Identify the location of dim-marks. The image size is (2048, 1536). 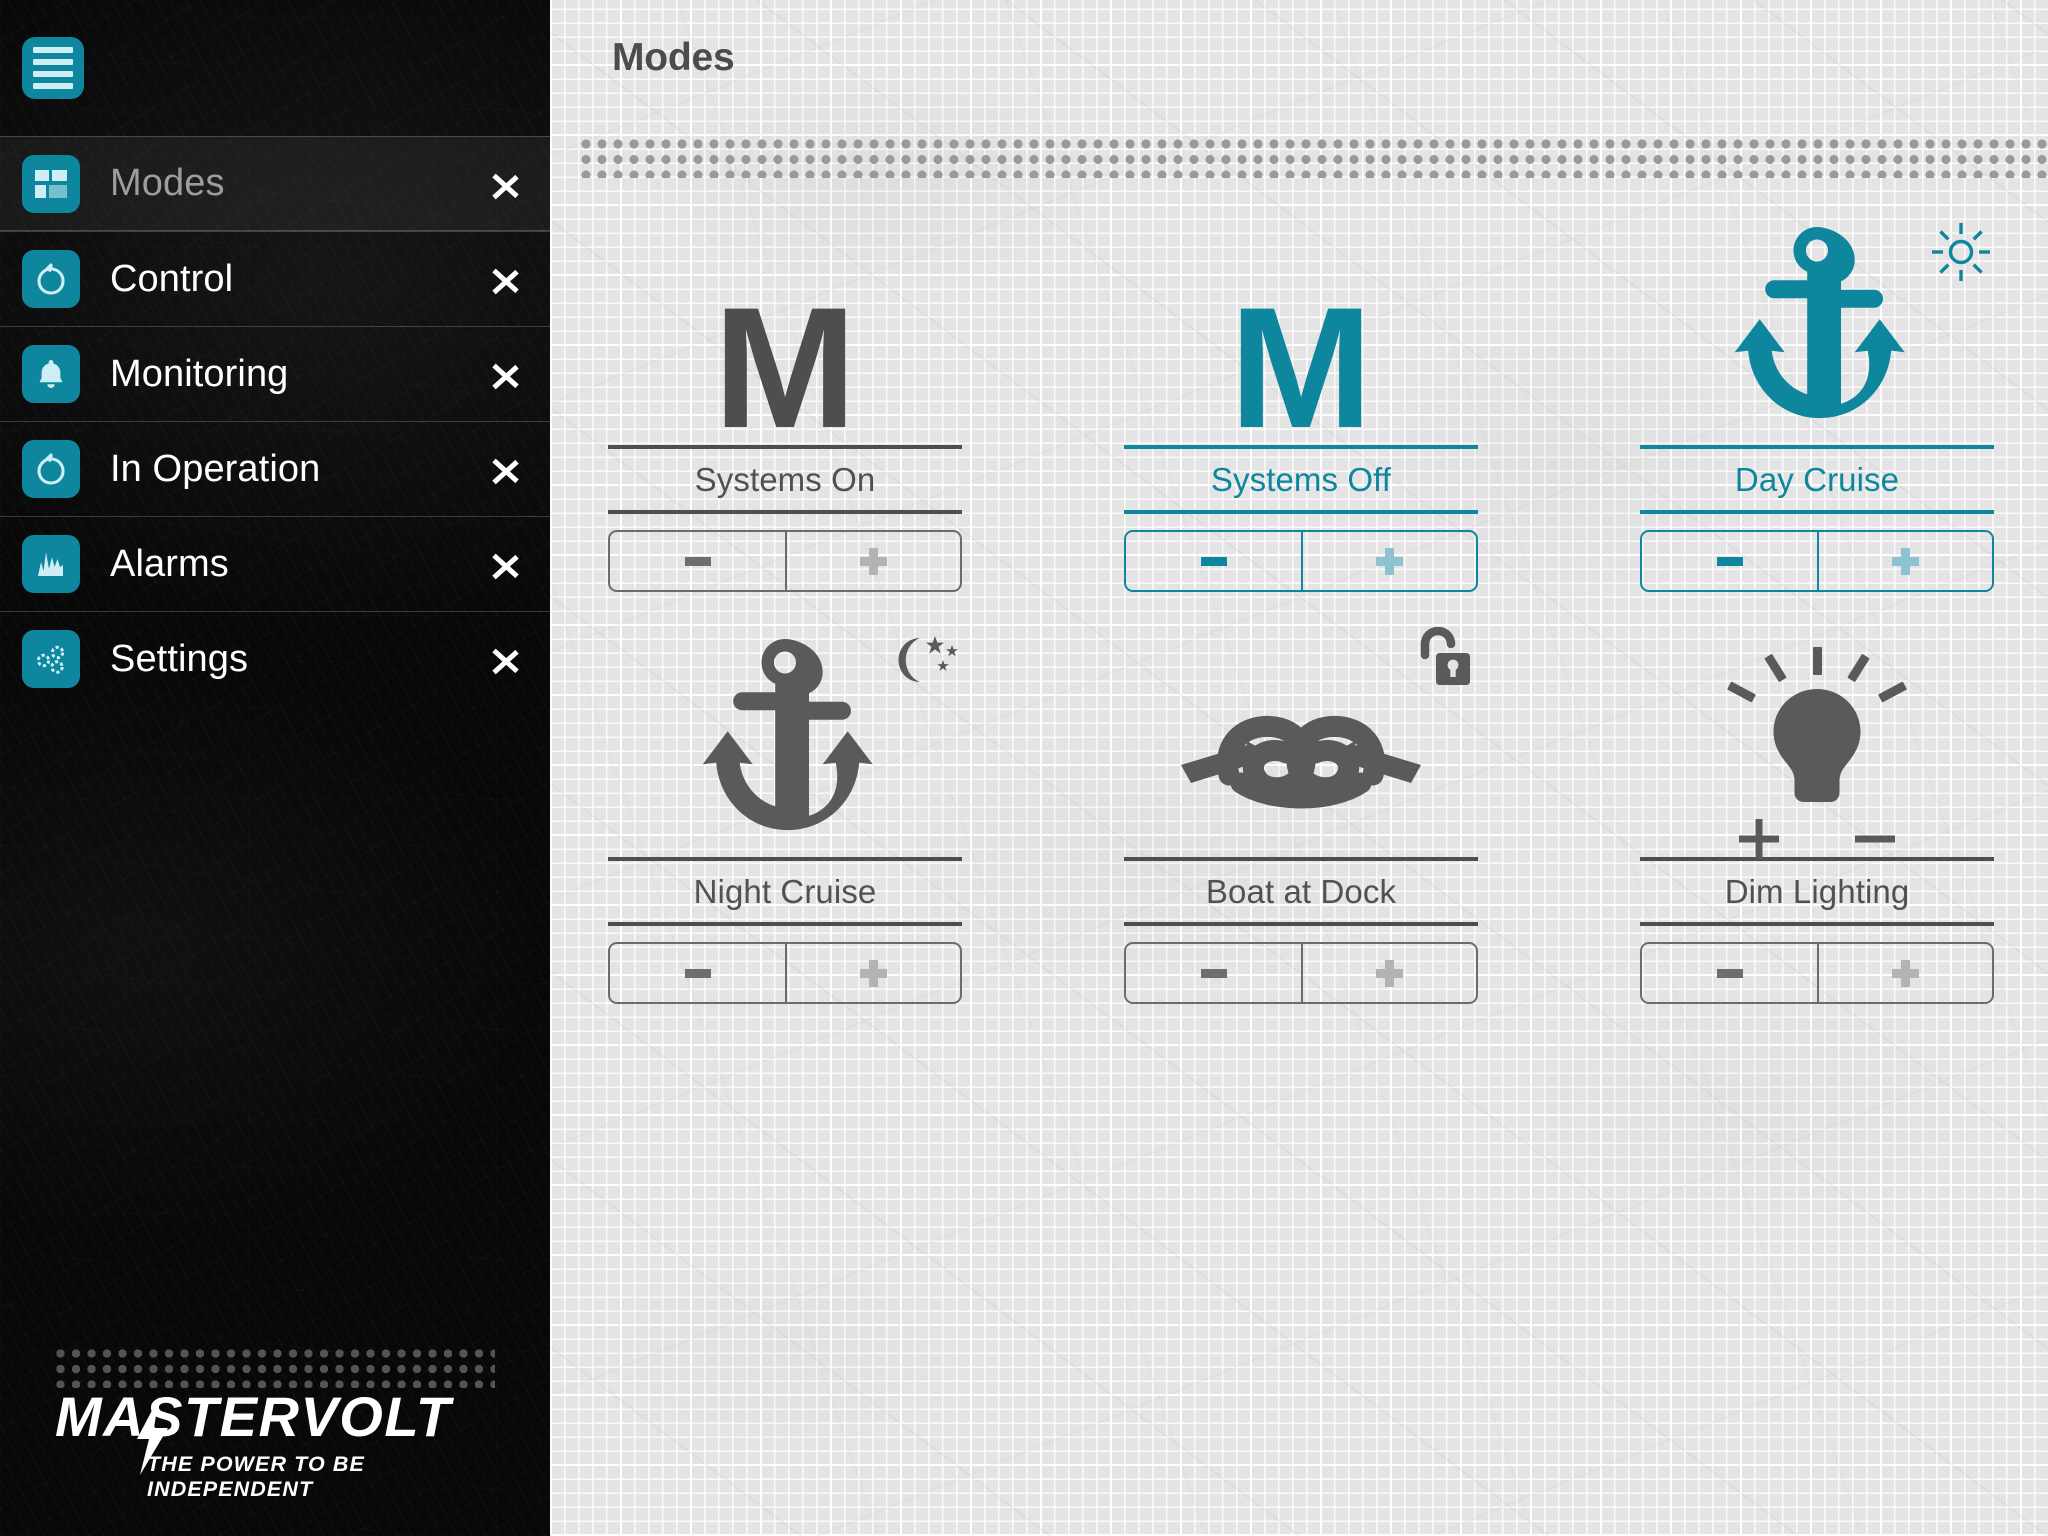
(1817, 839).